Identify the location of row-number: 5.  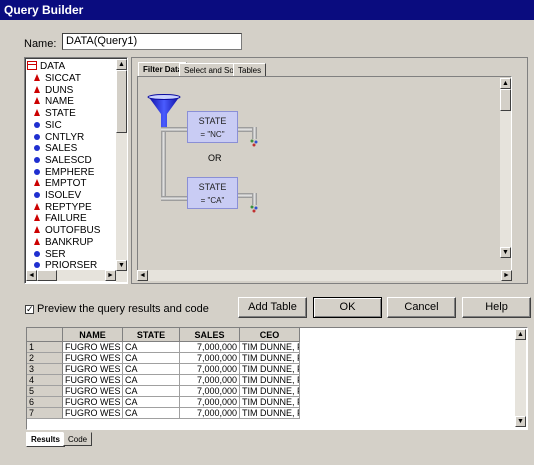
(45, 391).